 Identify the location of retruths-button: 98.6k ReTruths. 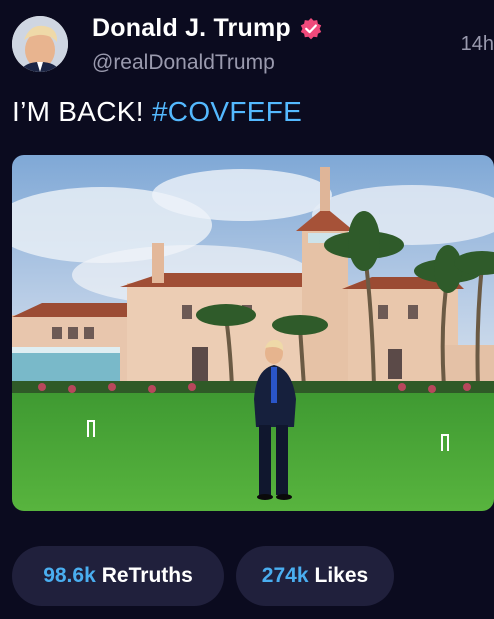
(118, 576).